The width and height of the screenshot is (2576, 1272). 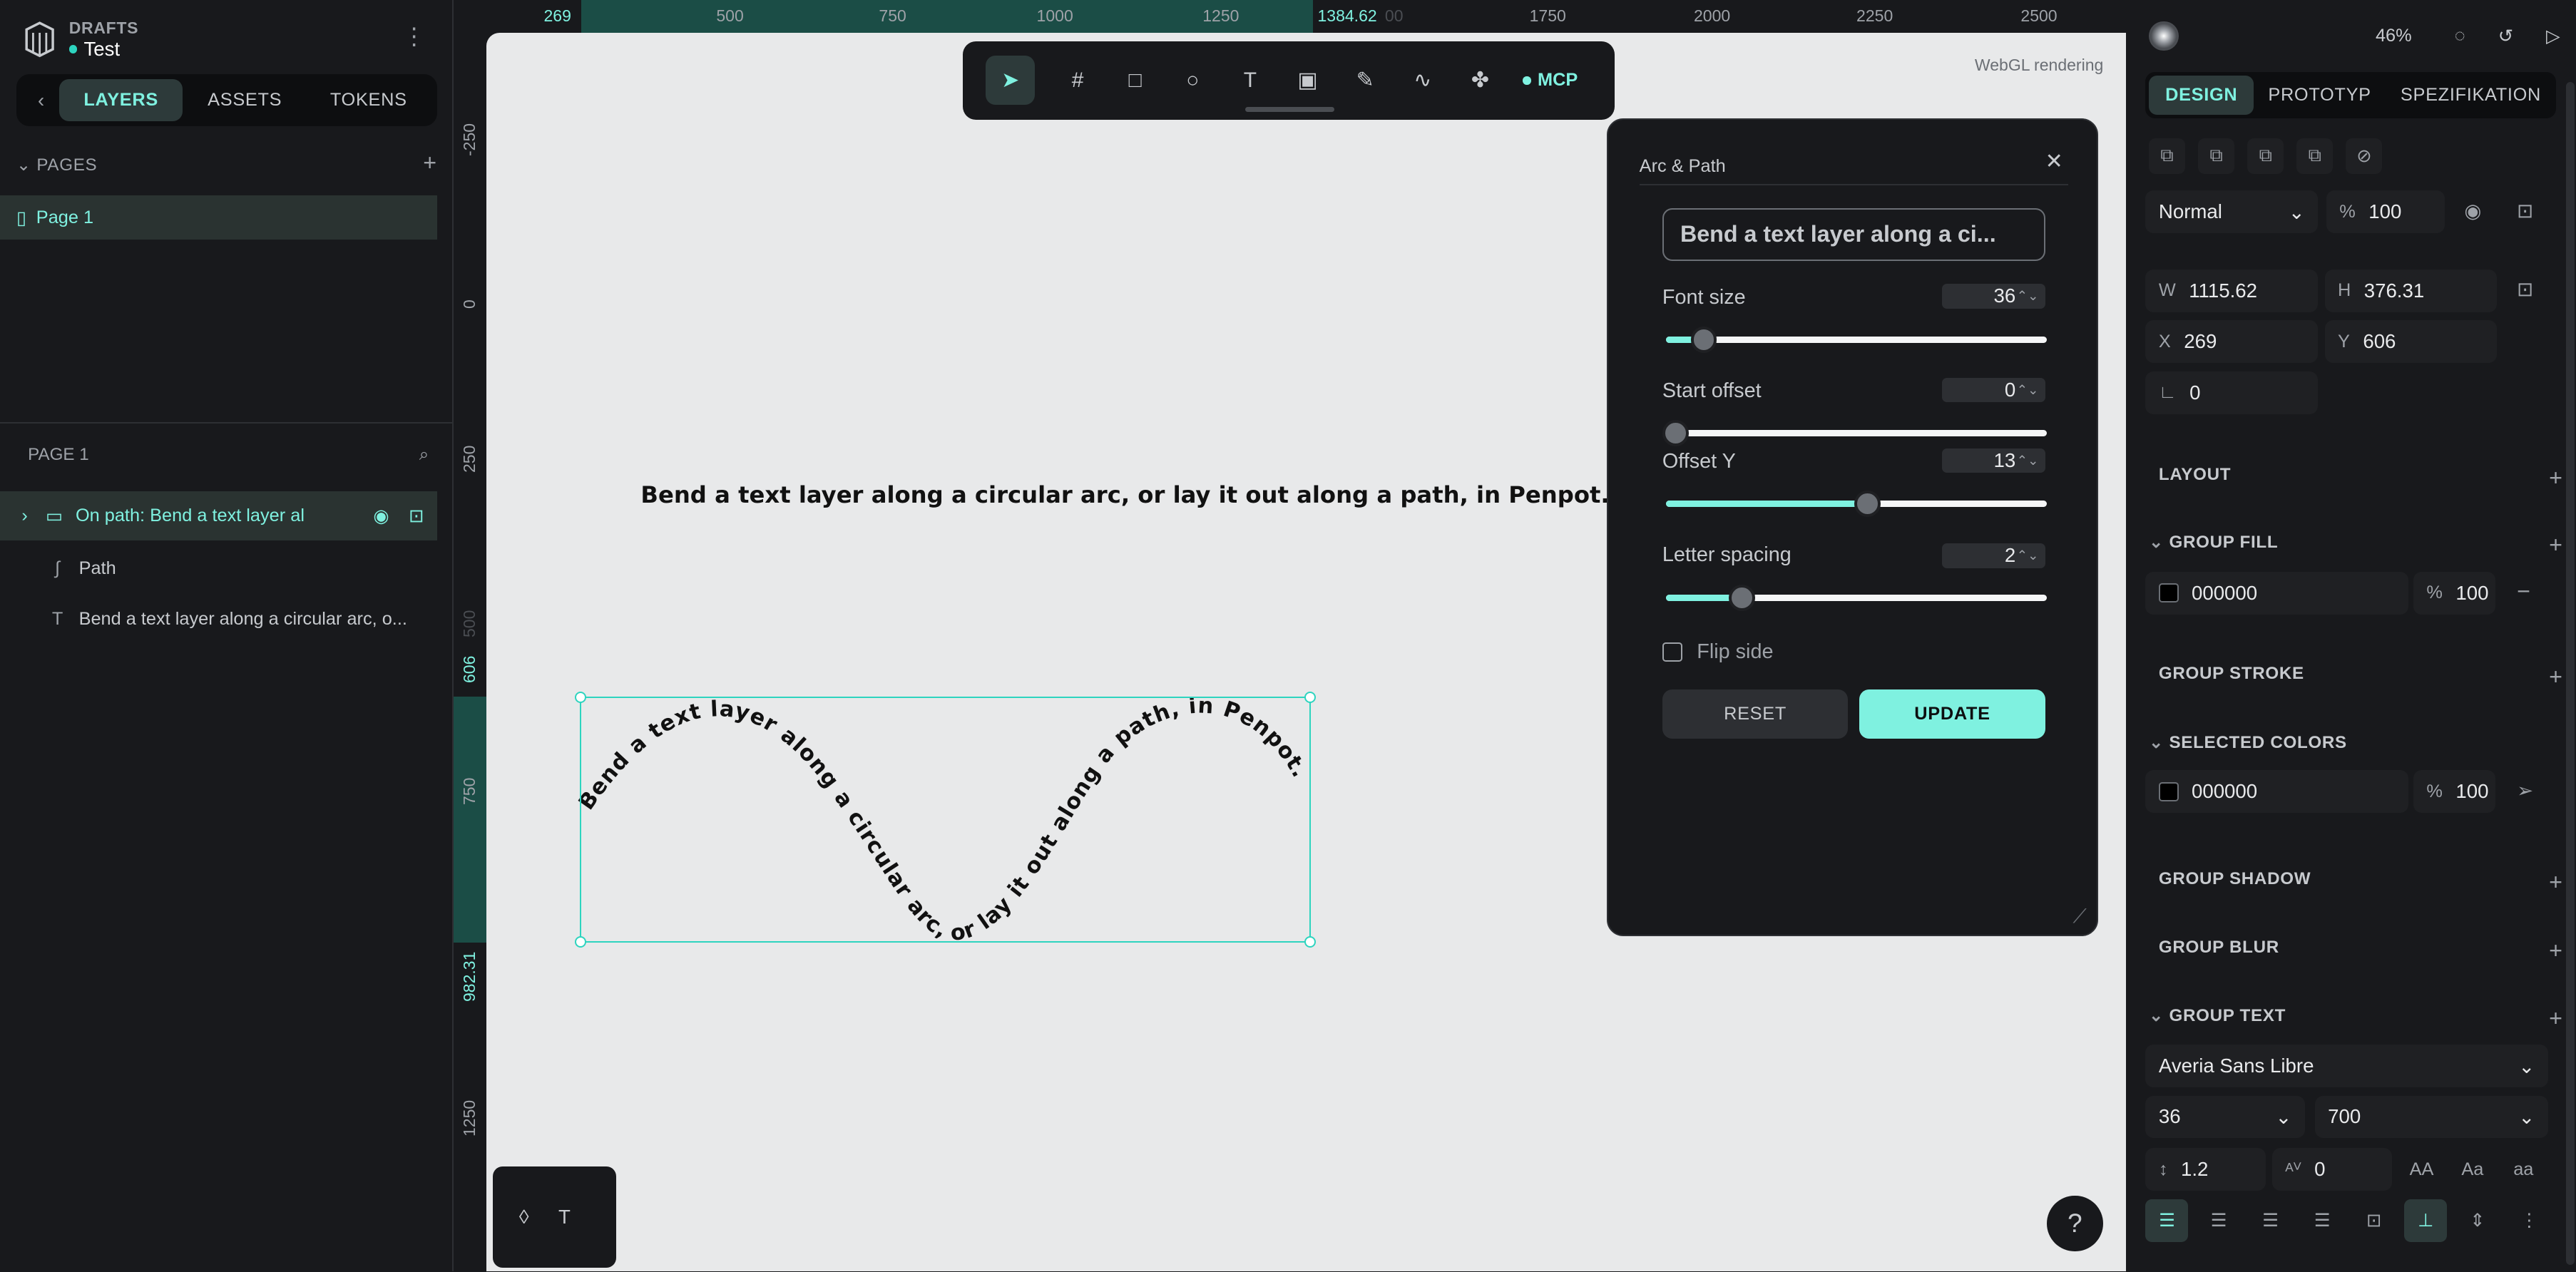 I want to click on align-center-icon: ☰, so click(x=2218, y=1220).